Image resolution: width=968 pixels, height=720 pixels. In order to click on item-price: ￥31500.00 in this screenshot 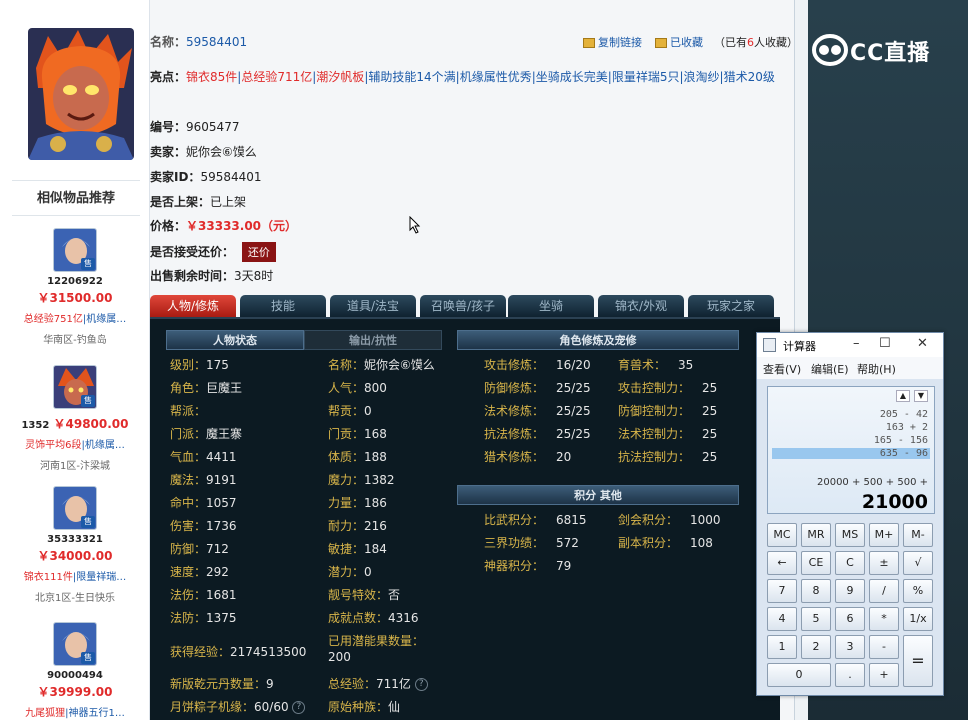, I will do `click(75, 298)`.